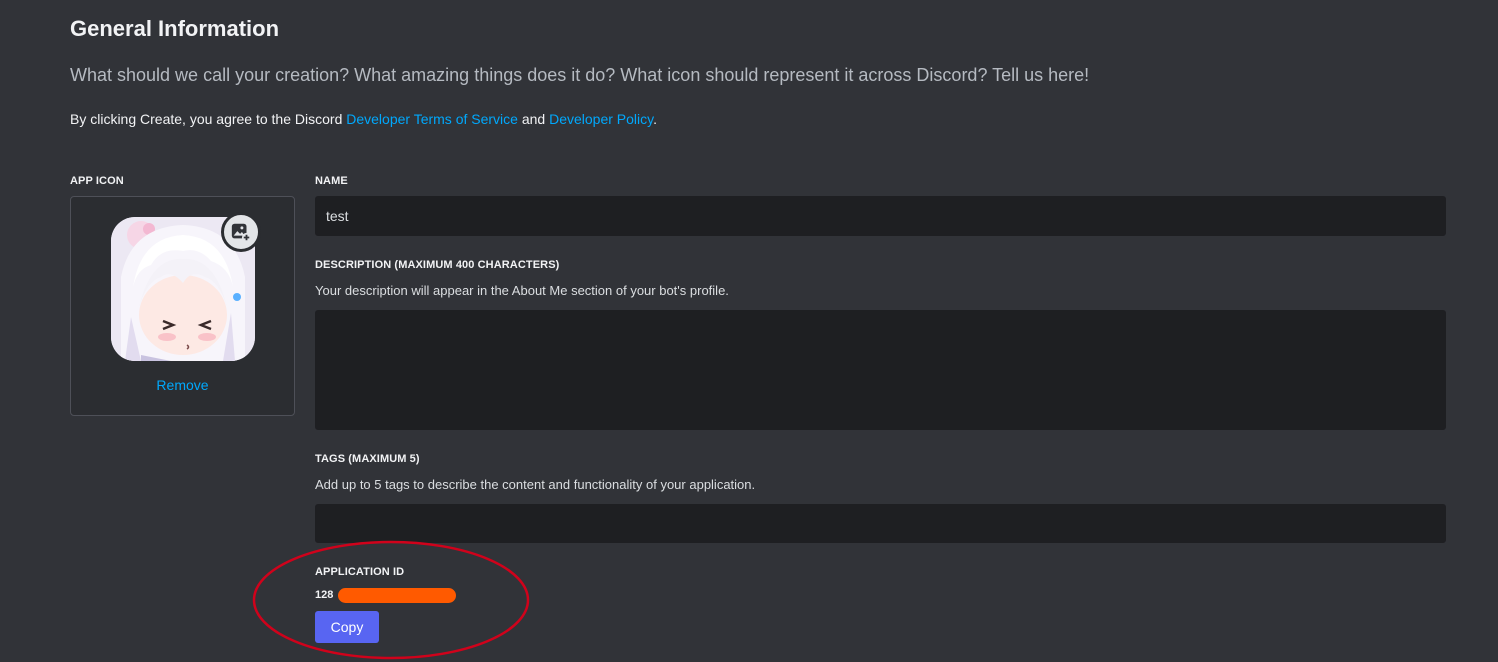  I want to click on name-input, so click(880, 216).